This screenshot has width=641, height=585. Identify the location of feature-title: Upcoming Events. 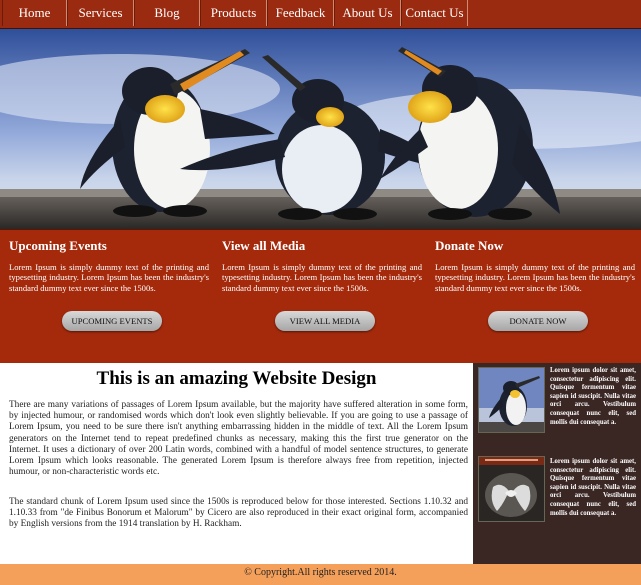
(58, 245).